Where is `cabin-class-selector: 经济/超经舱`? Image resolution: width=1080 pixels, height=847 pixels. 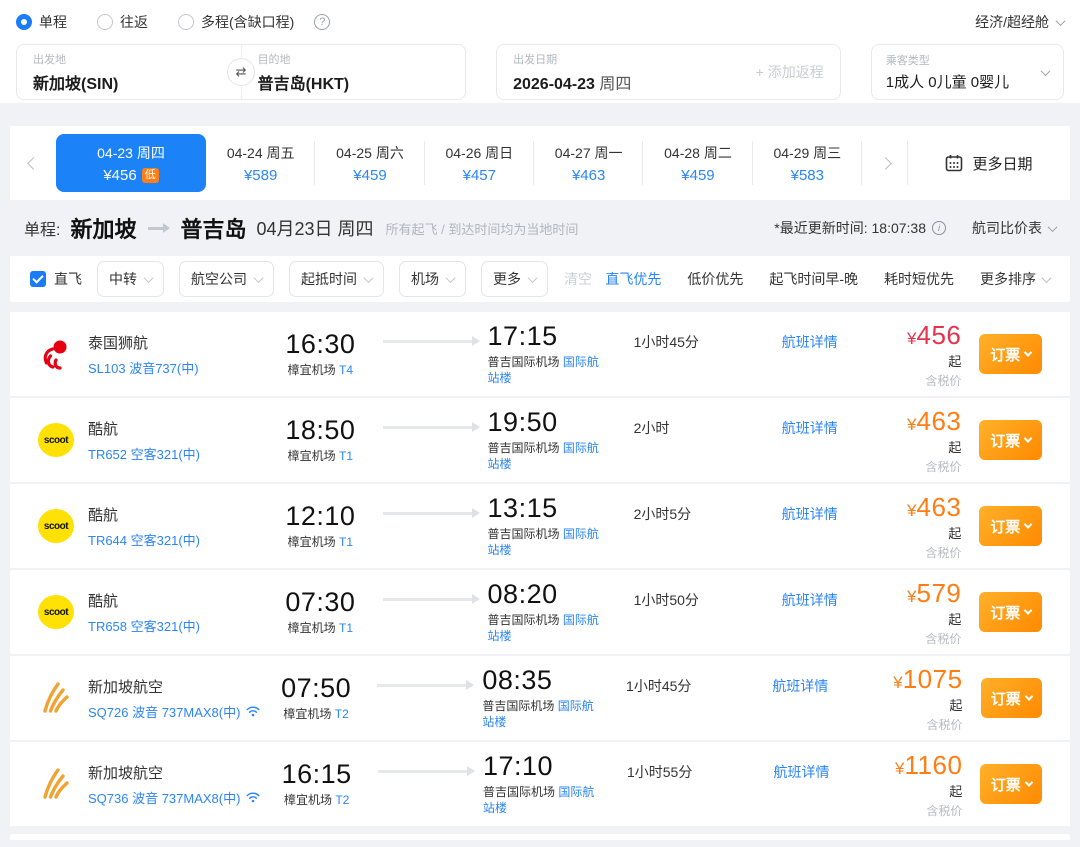
cabin-class-selector: 经济/超经舱 is located at coordinates (1020, 22).